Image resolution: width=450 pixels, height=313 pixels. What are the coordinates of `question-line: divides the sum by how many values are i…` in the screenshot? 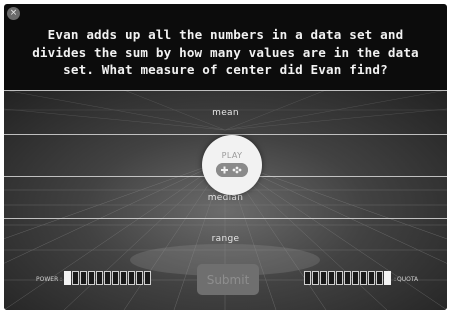 It's located at (225, 52).